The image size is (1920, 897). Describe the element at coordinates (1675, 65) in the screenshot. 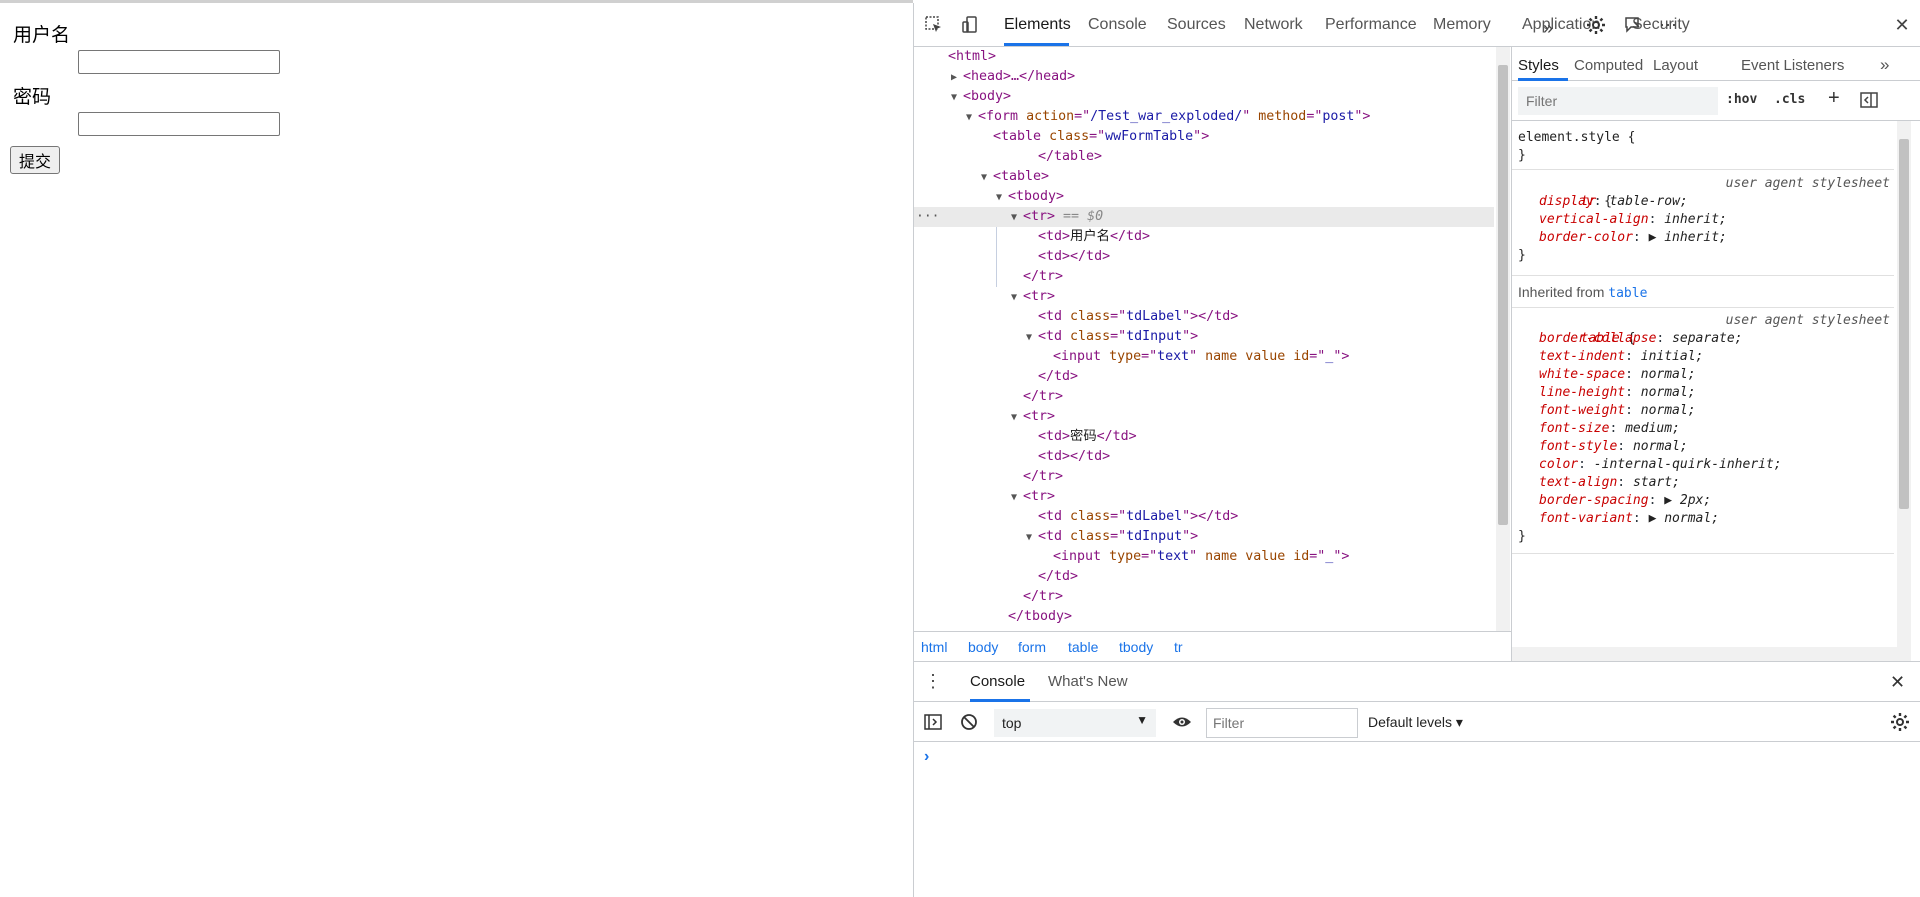

I see `styles-tab-layout: Layout` at that location.